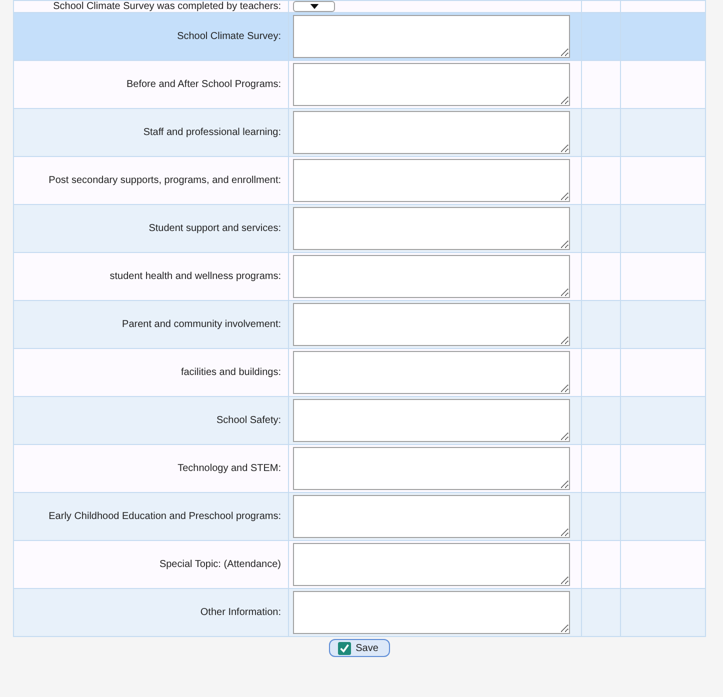 The image size is (723, 697). I want to click on table-row: facilities and buildings:, so click(360, 372).